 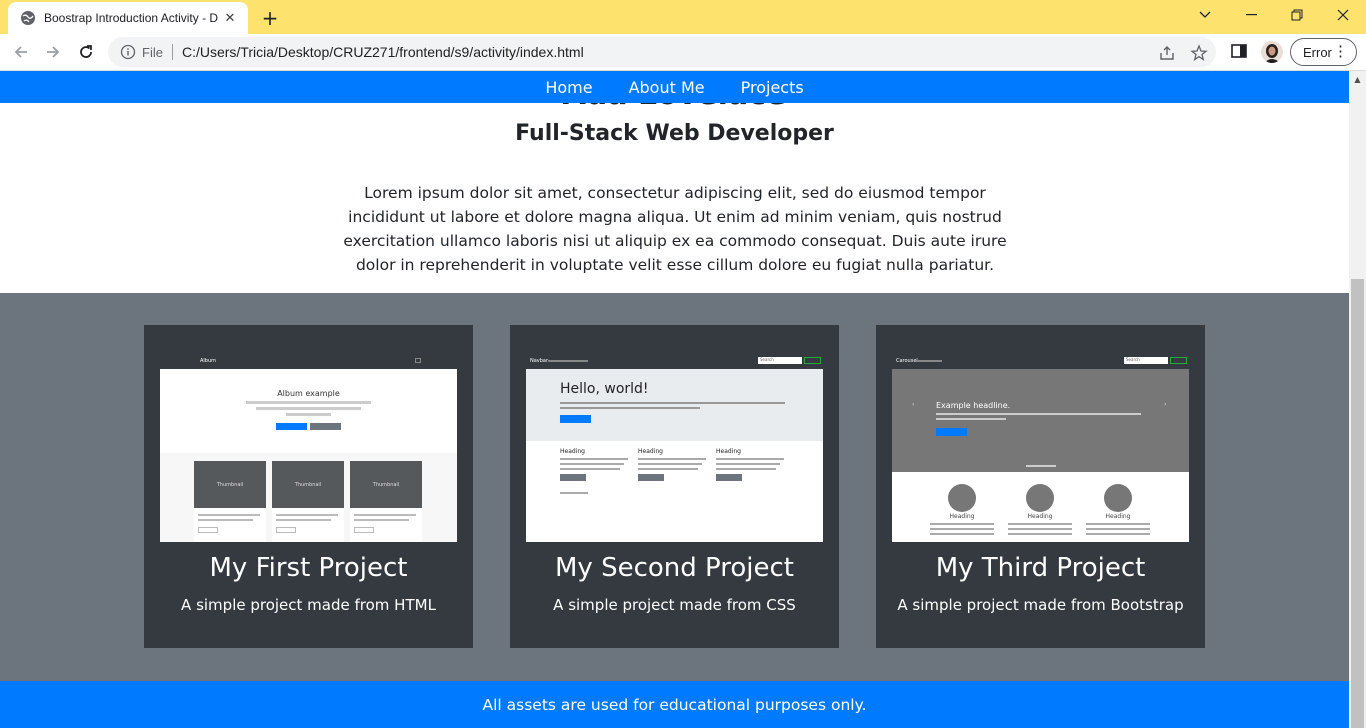 What do you see at coordinates (28, 18) in the screenshot?
I see `globe-icon` at bounding box center [28, 18].